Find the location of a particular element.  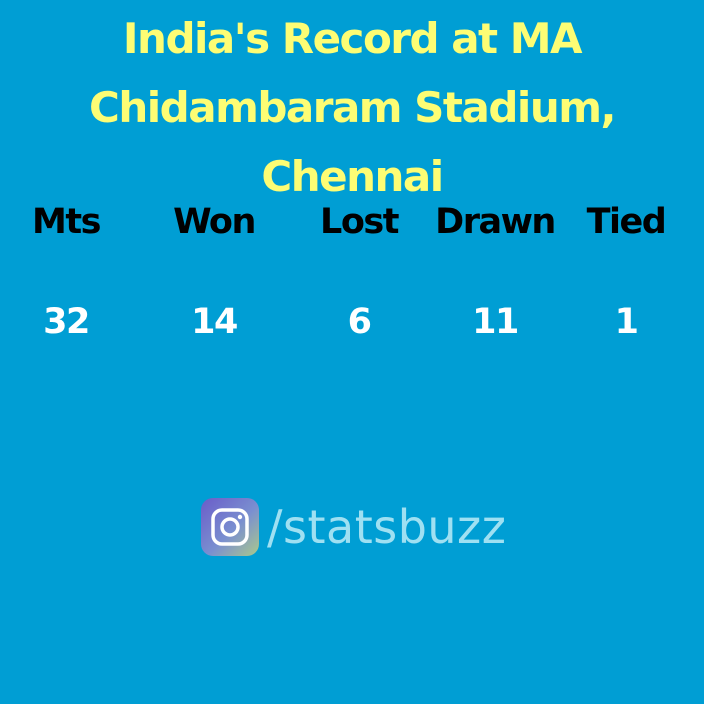

value-matches: 32 is located at coordinates (66, 322).